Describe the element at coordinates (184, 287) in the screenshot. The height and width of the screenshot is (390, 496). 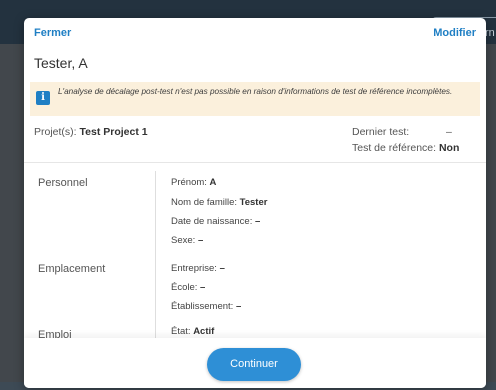
I see `school-label: École:` at that location.